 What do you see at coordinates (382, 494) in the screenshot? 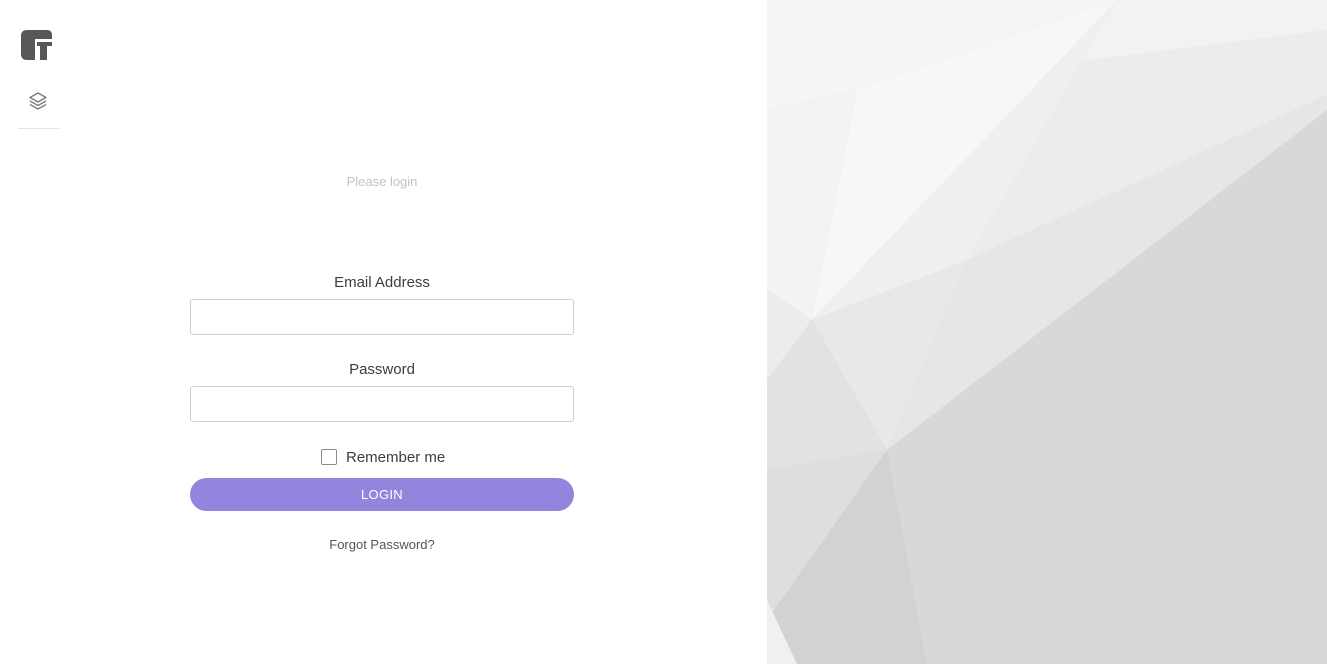
I see `login-button: LOGIN` at bounding box center [382, 494].